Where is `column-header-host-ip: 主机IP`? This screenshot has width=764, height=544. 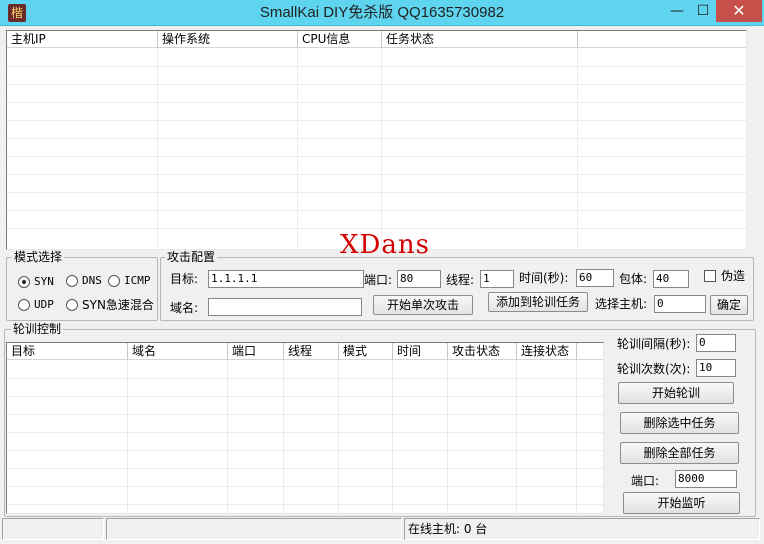
column-header-host-ip: 主机IP is located at coordinates (82, 39).